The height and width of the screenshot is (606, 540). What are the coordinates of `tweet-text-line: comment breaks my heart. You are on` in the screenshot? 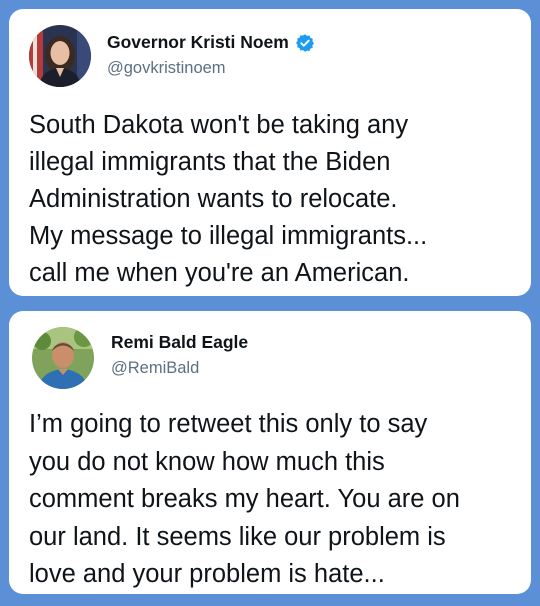 It's located at (244, 499).